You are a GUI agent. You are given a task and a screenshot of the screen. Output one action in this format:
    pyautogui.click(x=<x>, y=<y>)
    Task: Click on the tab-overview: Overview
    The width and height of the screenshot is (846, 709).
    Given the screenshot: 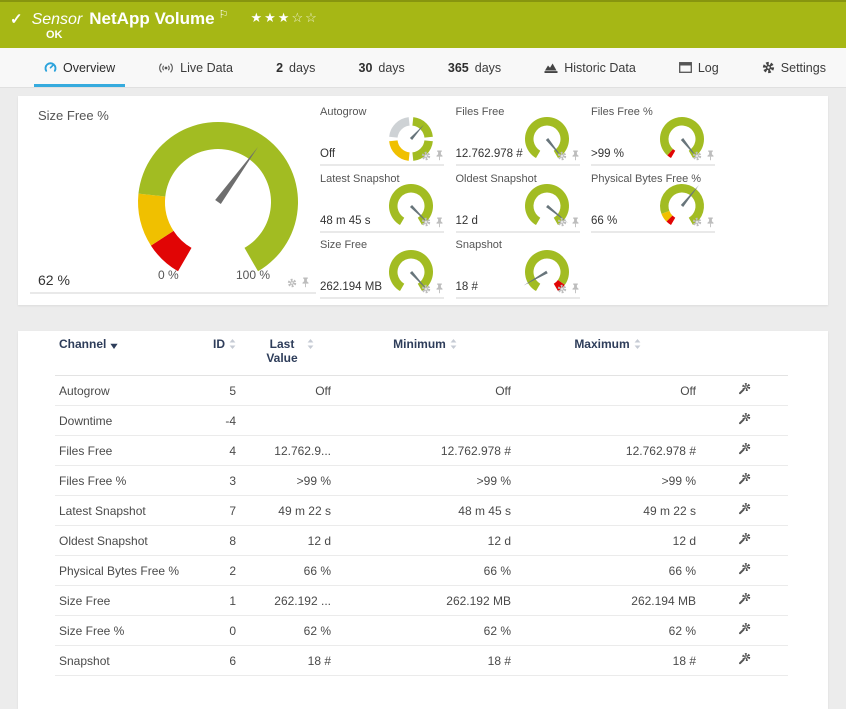 What is the action you would take?
    pyautogui.click(x=80, y=67)
    